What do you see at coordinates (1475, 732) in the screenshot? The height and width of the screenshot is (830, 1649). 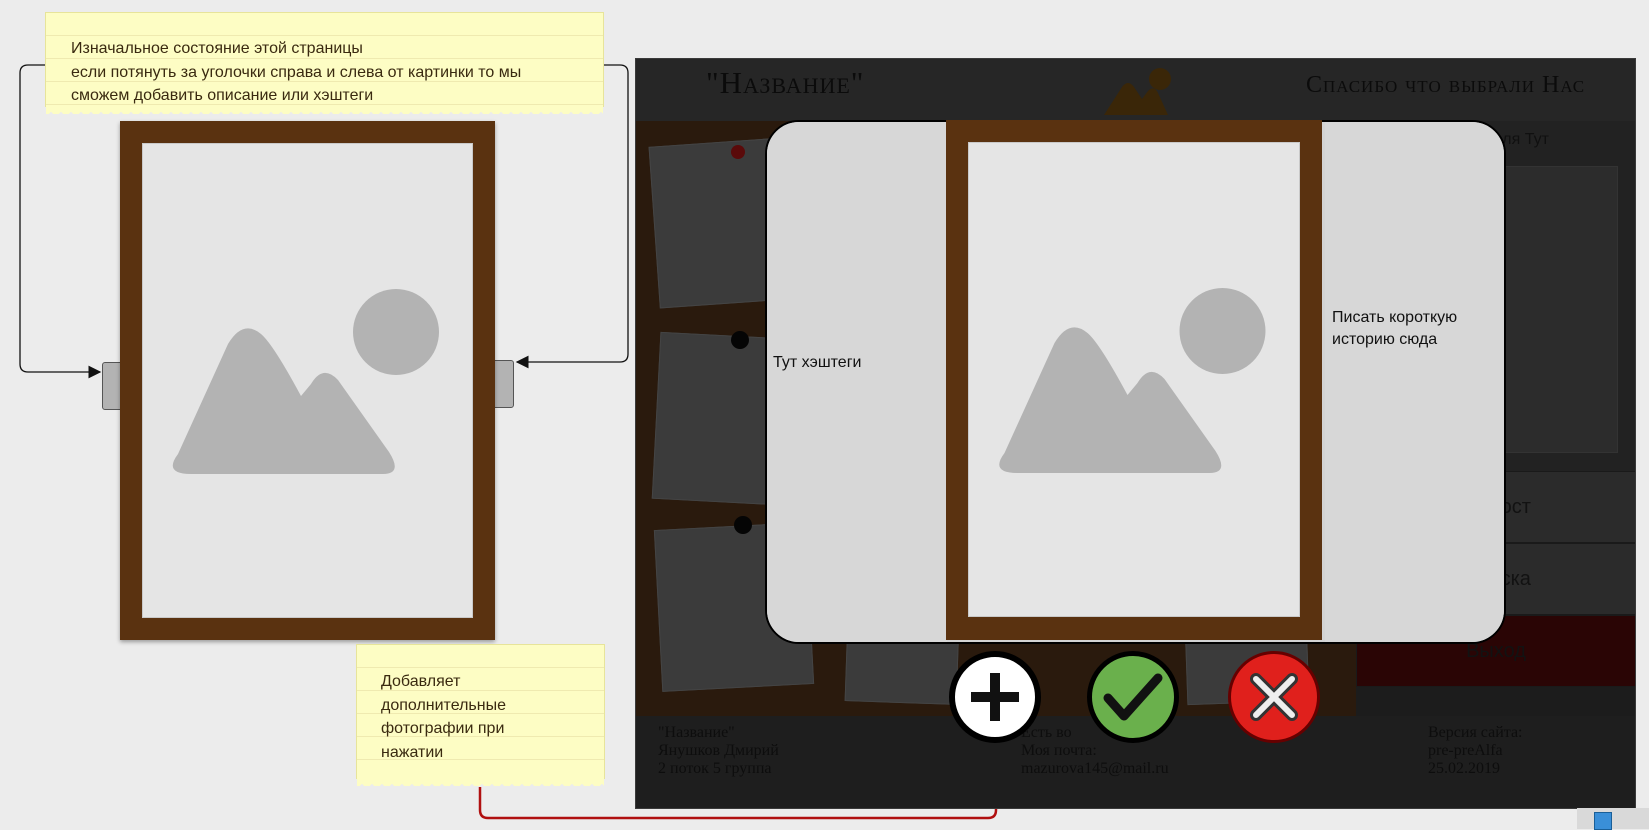 I see `footer-text: Версия сайта:` at bounding box center [1475, 732].